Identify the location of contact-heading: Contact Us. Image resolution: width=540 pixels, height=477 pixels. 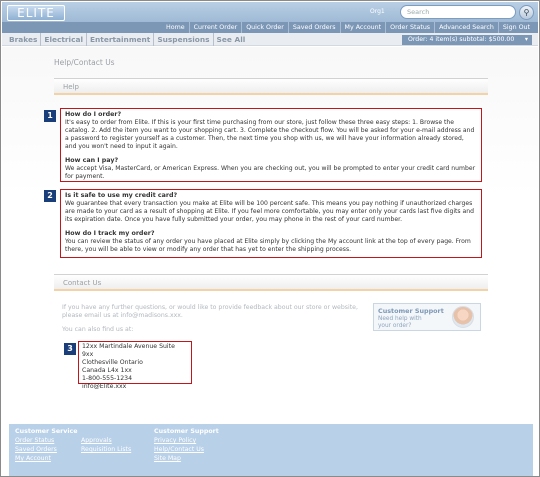
(271, 283).